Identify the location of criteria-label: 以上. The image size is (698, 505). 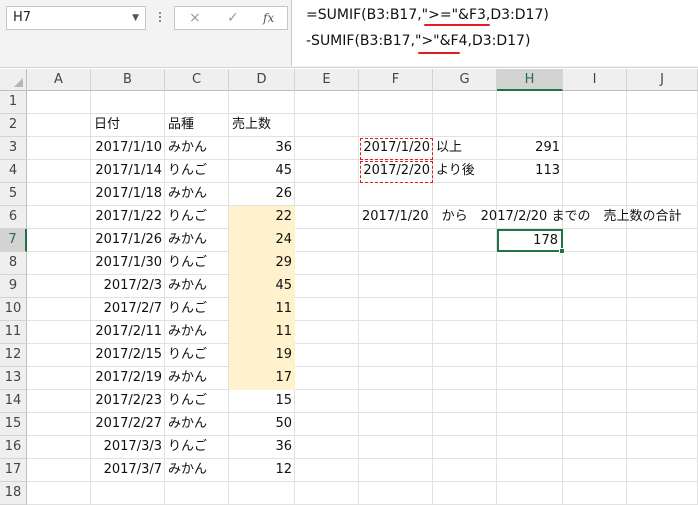
(465, 148).